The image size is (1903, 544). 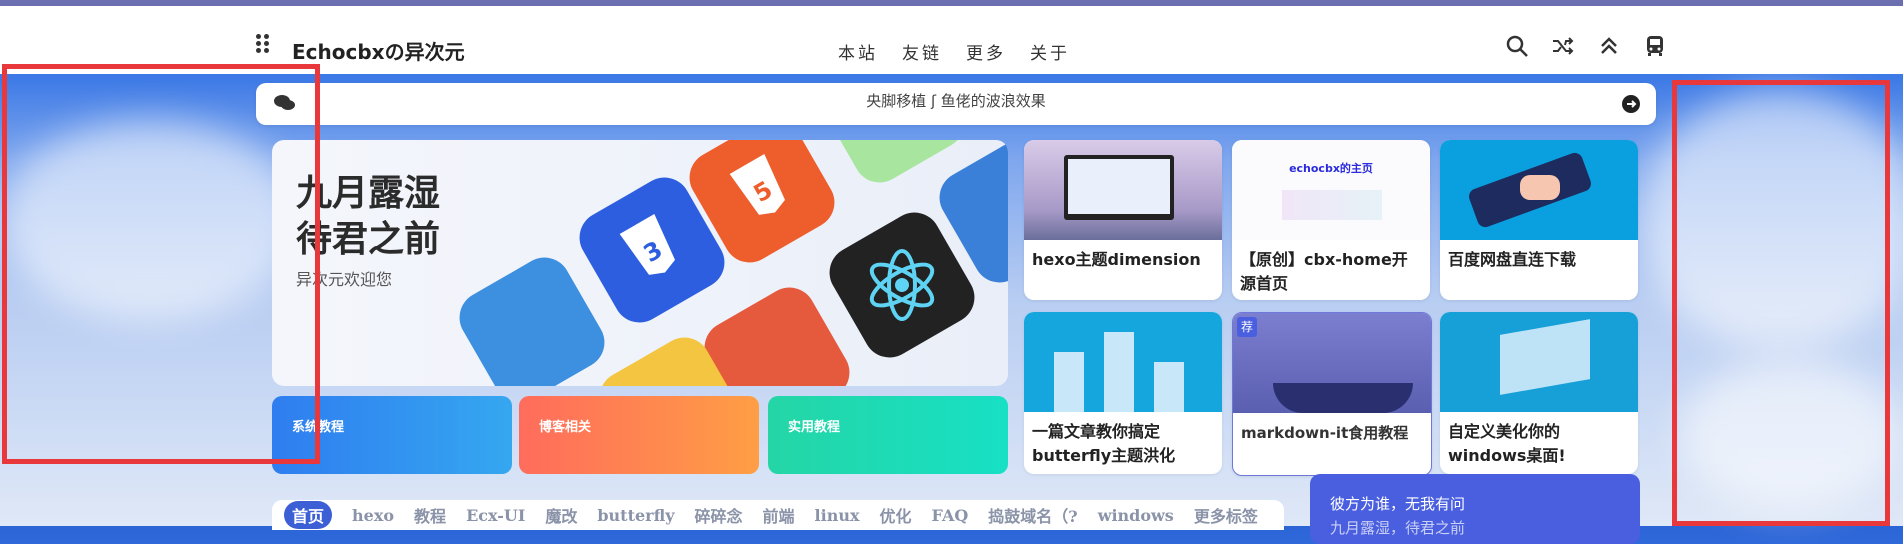 What do you see at coordinates (1136, 515) in the screenshot?
I see `tag-item: windows` at bounding box center [1136, 515].